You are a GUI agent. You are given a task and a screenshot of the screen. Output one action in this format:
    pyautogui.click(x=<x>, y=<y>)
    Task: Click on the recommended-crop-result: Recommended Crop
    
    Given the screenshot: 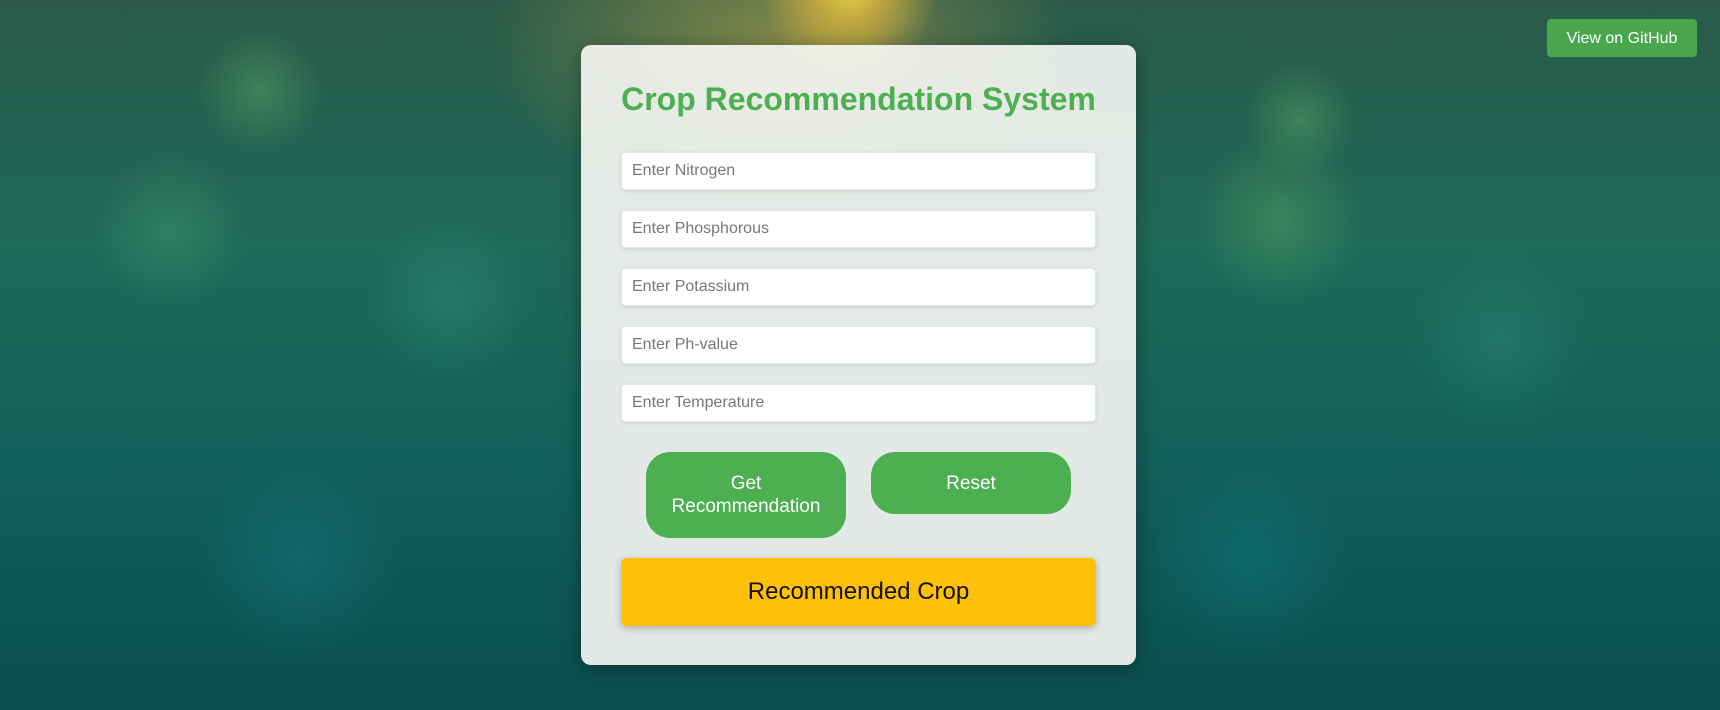 What is the action you would take?
    pyautogui.click(x=858, y=592)
    